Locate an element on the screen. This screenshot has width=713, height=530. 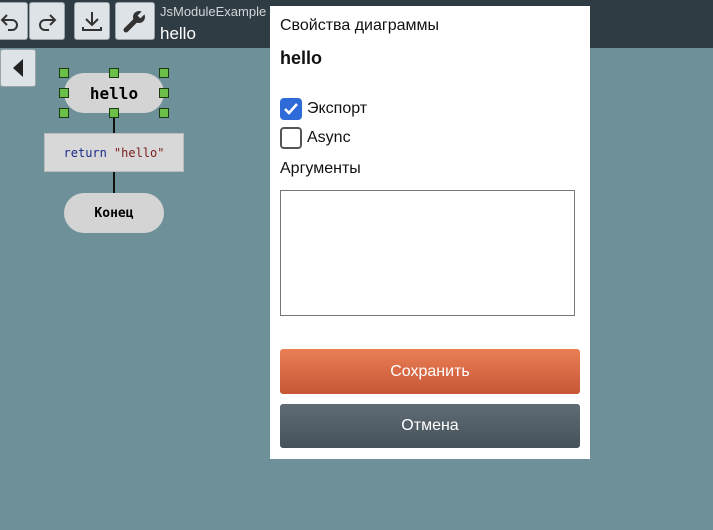
async-option: Async is located at coordinates (315, 138).